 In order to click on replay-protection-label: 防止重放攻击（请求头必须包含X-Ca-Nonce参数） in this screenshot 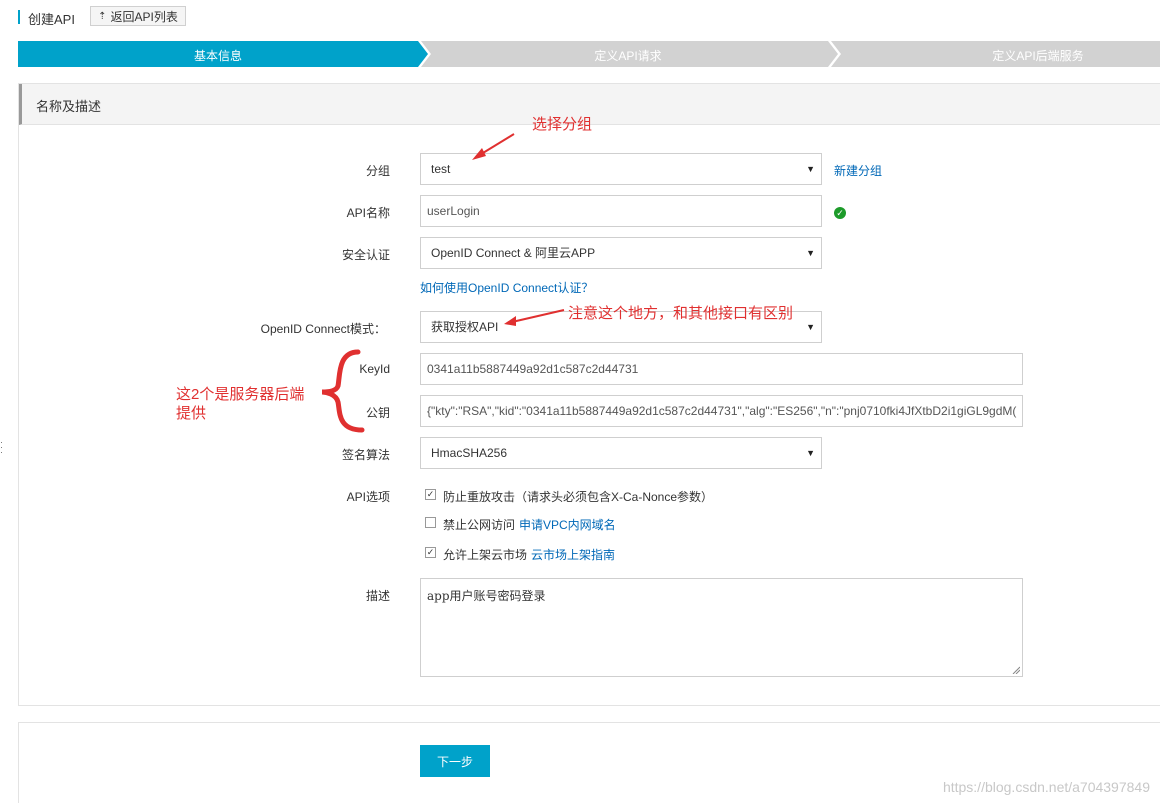, I will do `click(578, 497)`.